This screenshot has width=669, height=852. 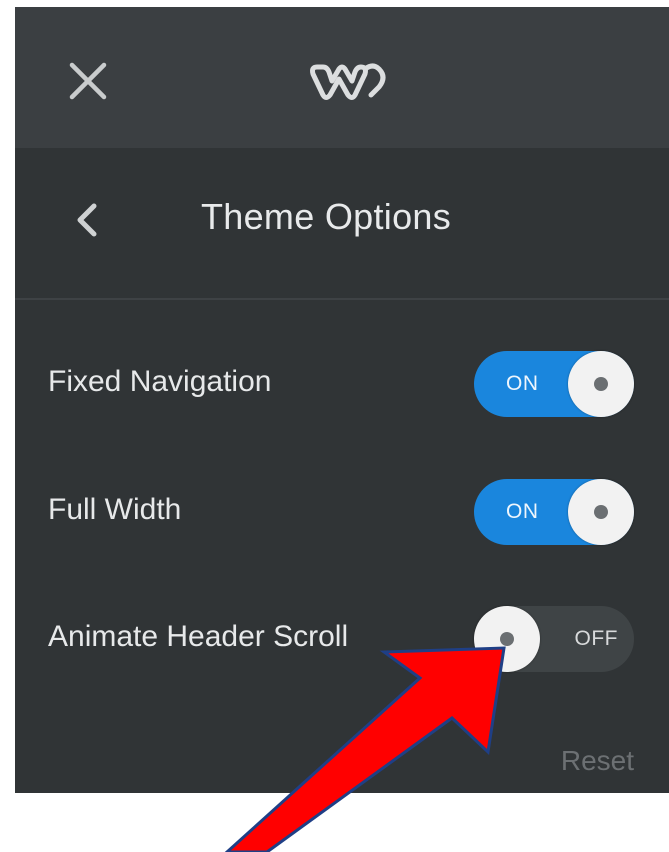 What do you see at coordinates (342, 385) in the screenshot?
I see `option-row-fixed-navigation: Fixed Navigation ON` at bounding box center [342, 385].